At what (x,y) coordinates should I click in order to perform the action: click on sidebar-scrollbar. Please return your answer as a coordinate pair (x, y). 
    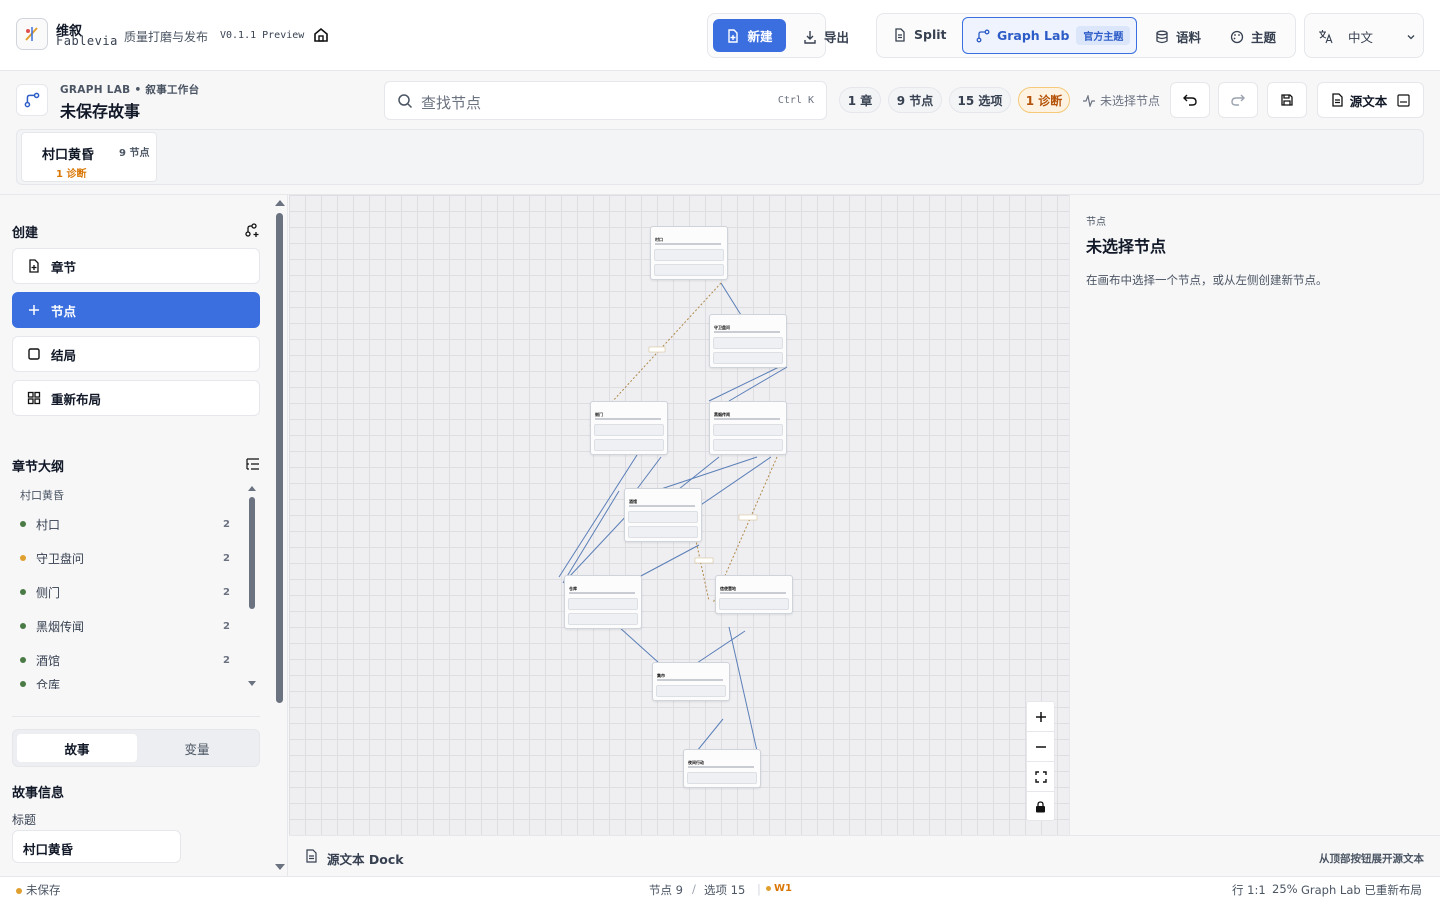
    Looking at the image, I should click on (280, 535).